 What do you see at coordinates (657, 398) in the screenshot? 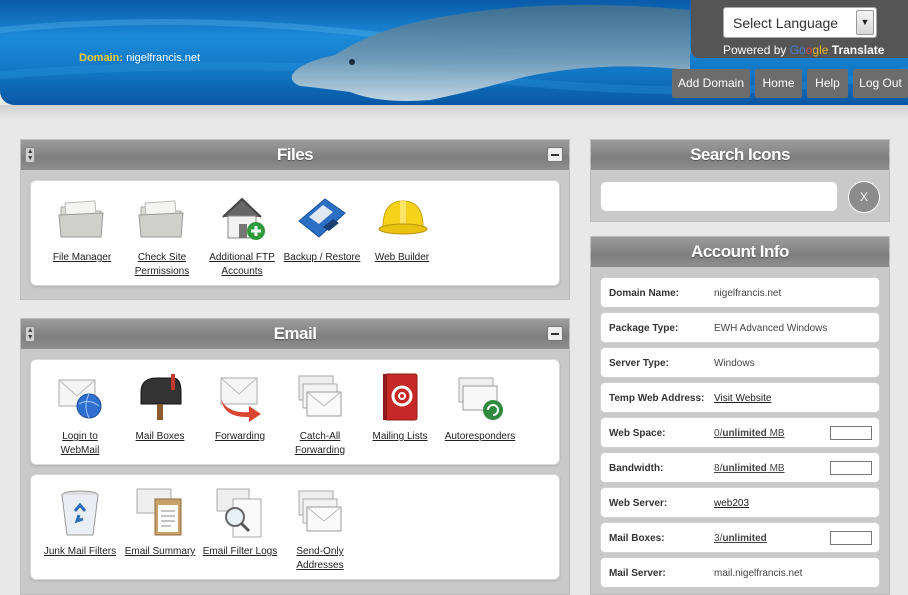
I see `row-key: Temp Web Address:` at bounding box center [657, 398].